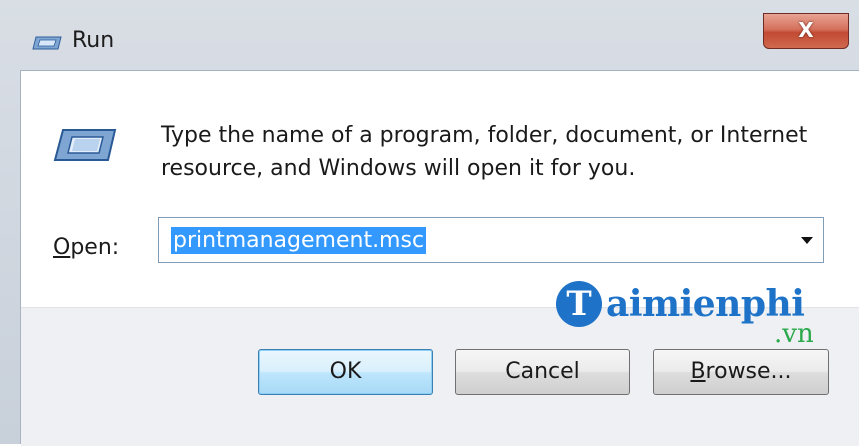 The height and width of the screenshot is (446, 859). I want to click on open-combobox: printmanagement.msc, so click(491, 240).